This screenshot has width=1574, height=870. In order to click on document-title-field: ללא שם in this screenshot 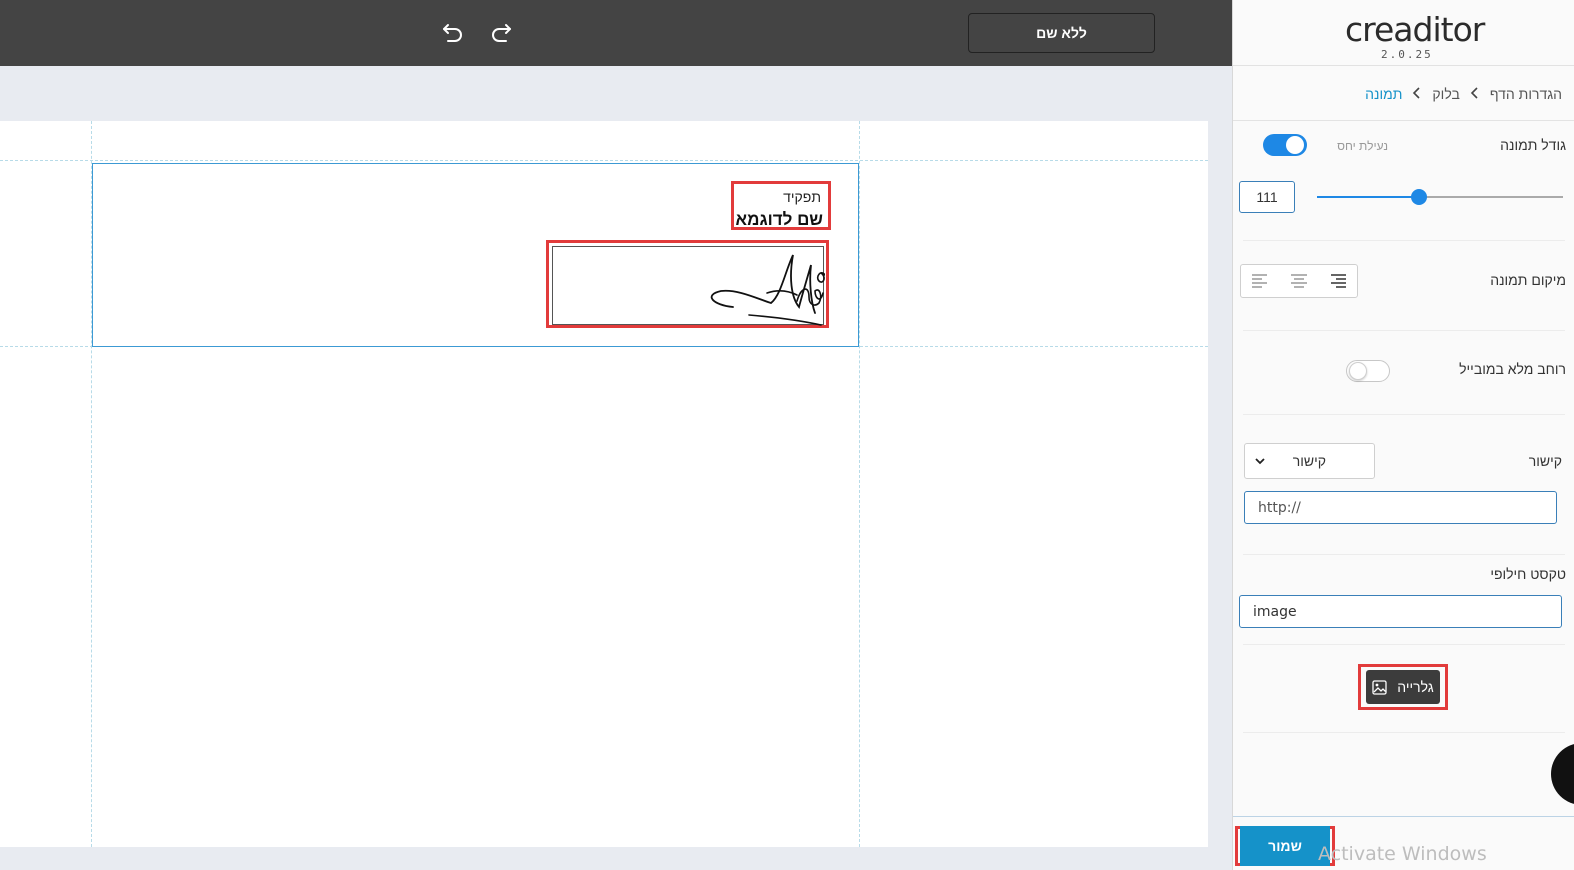, I will do `click(1061, 33)`.